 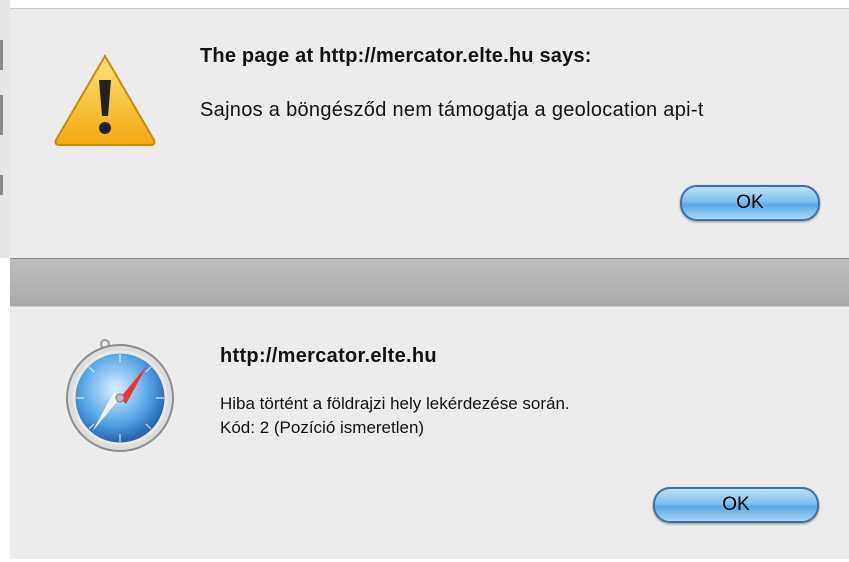 What do you see at coordinates (322, 427) in the screenshot?
I see `message-line-2: Kód: 2 (Pozíció ismeretlen)` at bounding box center [322, 427].